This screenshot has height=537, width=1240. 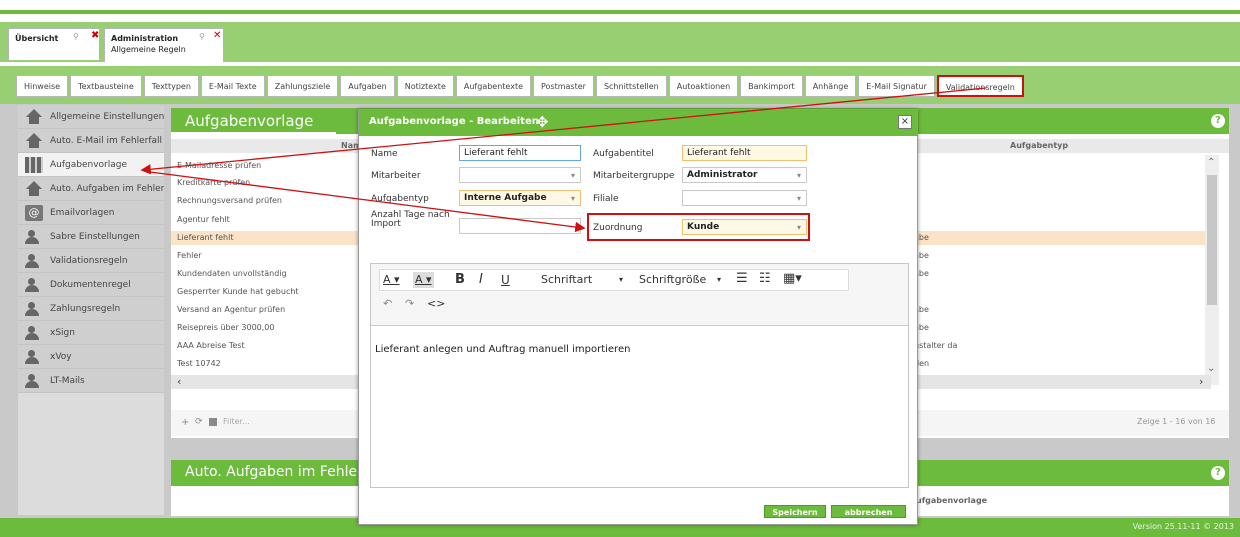 I want to click on arrow-to-zuordnung, so click(x=367, y=202).